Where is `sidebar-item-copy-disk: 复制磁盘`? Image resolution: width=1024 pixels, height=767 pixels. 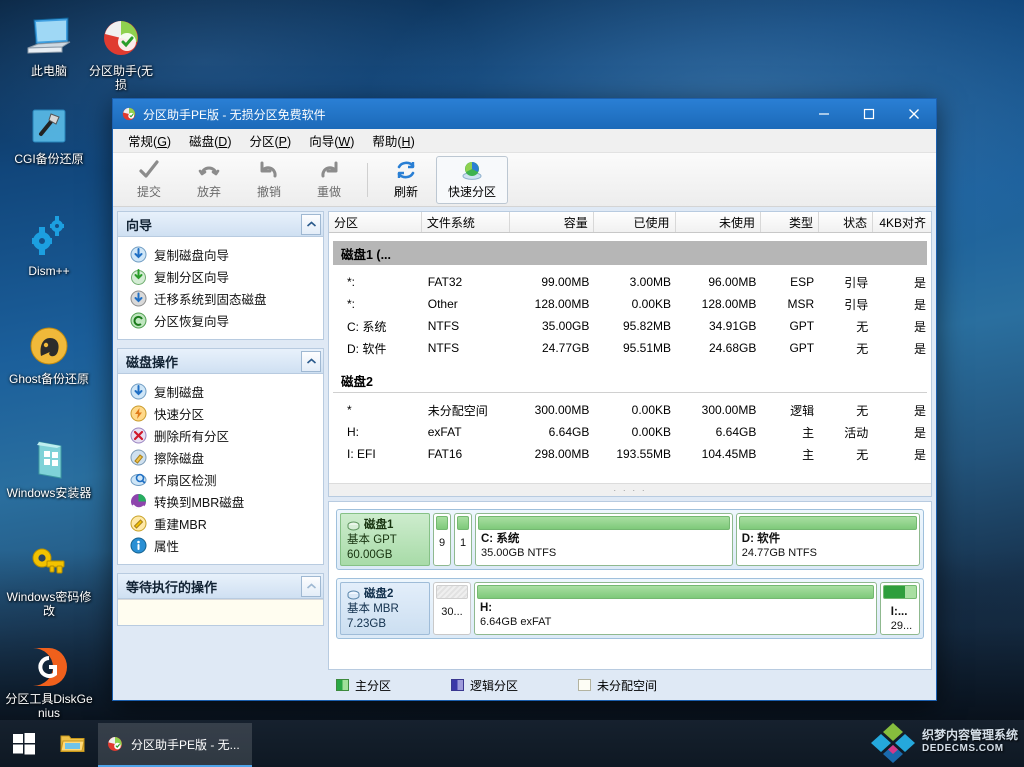 sidebar-item-copy-disk: 复制磁盘 is located at coordinates (220, 391).